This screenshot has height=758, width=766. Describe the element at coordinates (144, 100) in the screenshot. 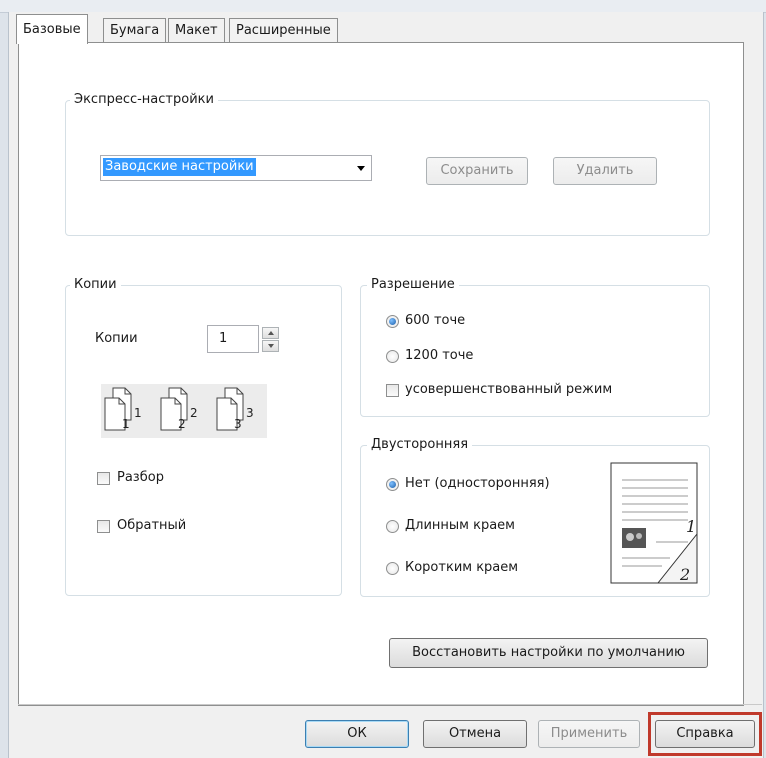

I see `express-settings-legend: Экспресс-настройки` at that location.